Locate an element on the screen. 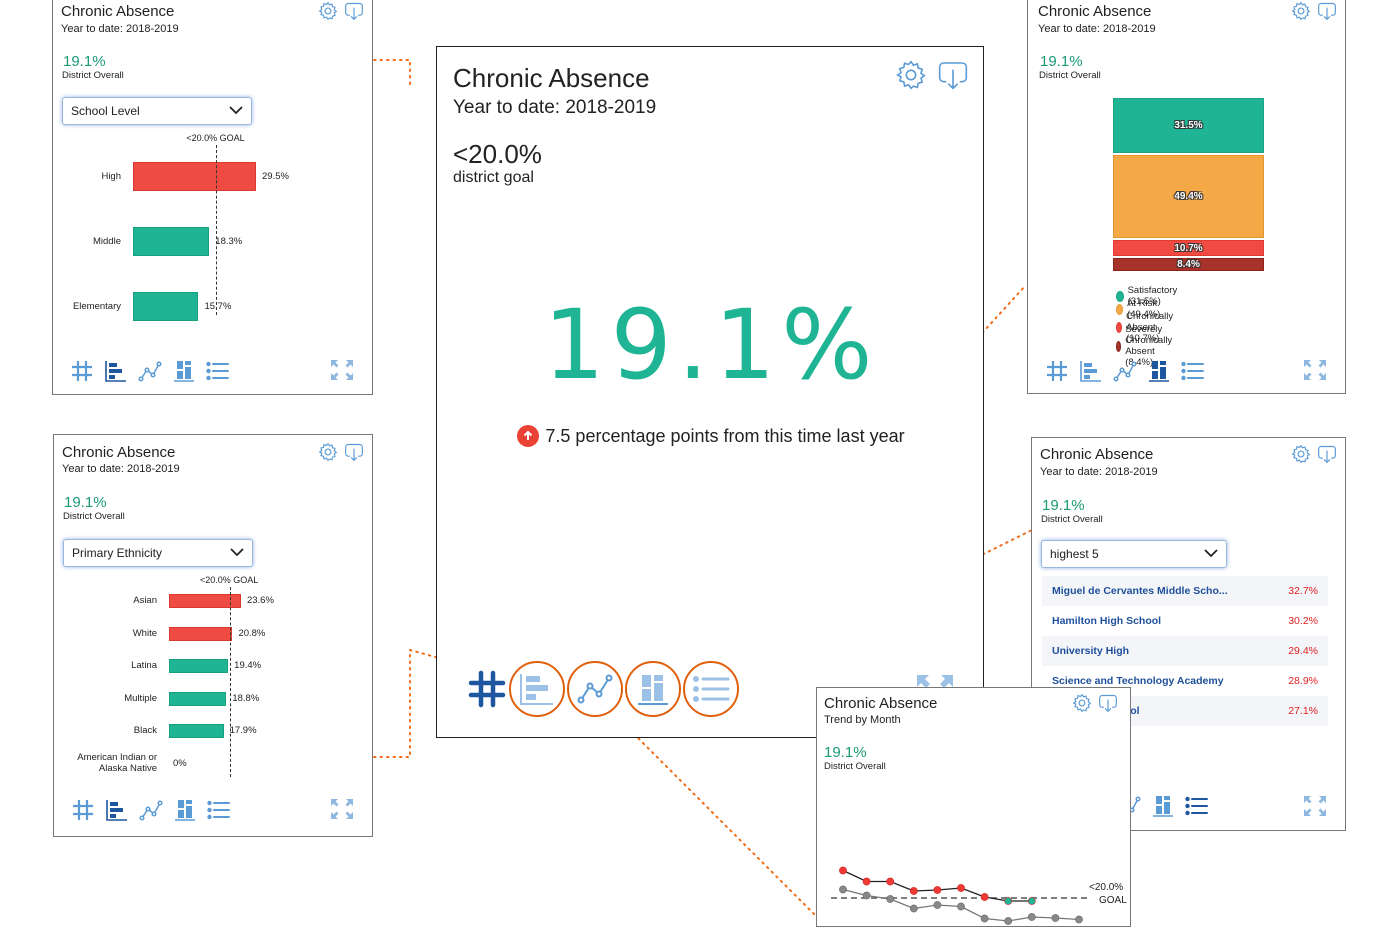 Image resolution: width=1400 pixels, height=928 pixels. list-item: Miguel de Cervantes Middle Scho... 32.7% is located at coordinates (1185, 591).